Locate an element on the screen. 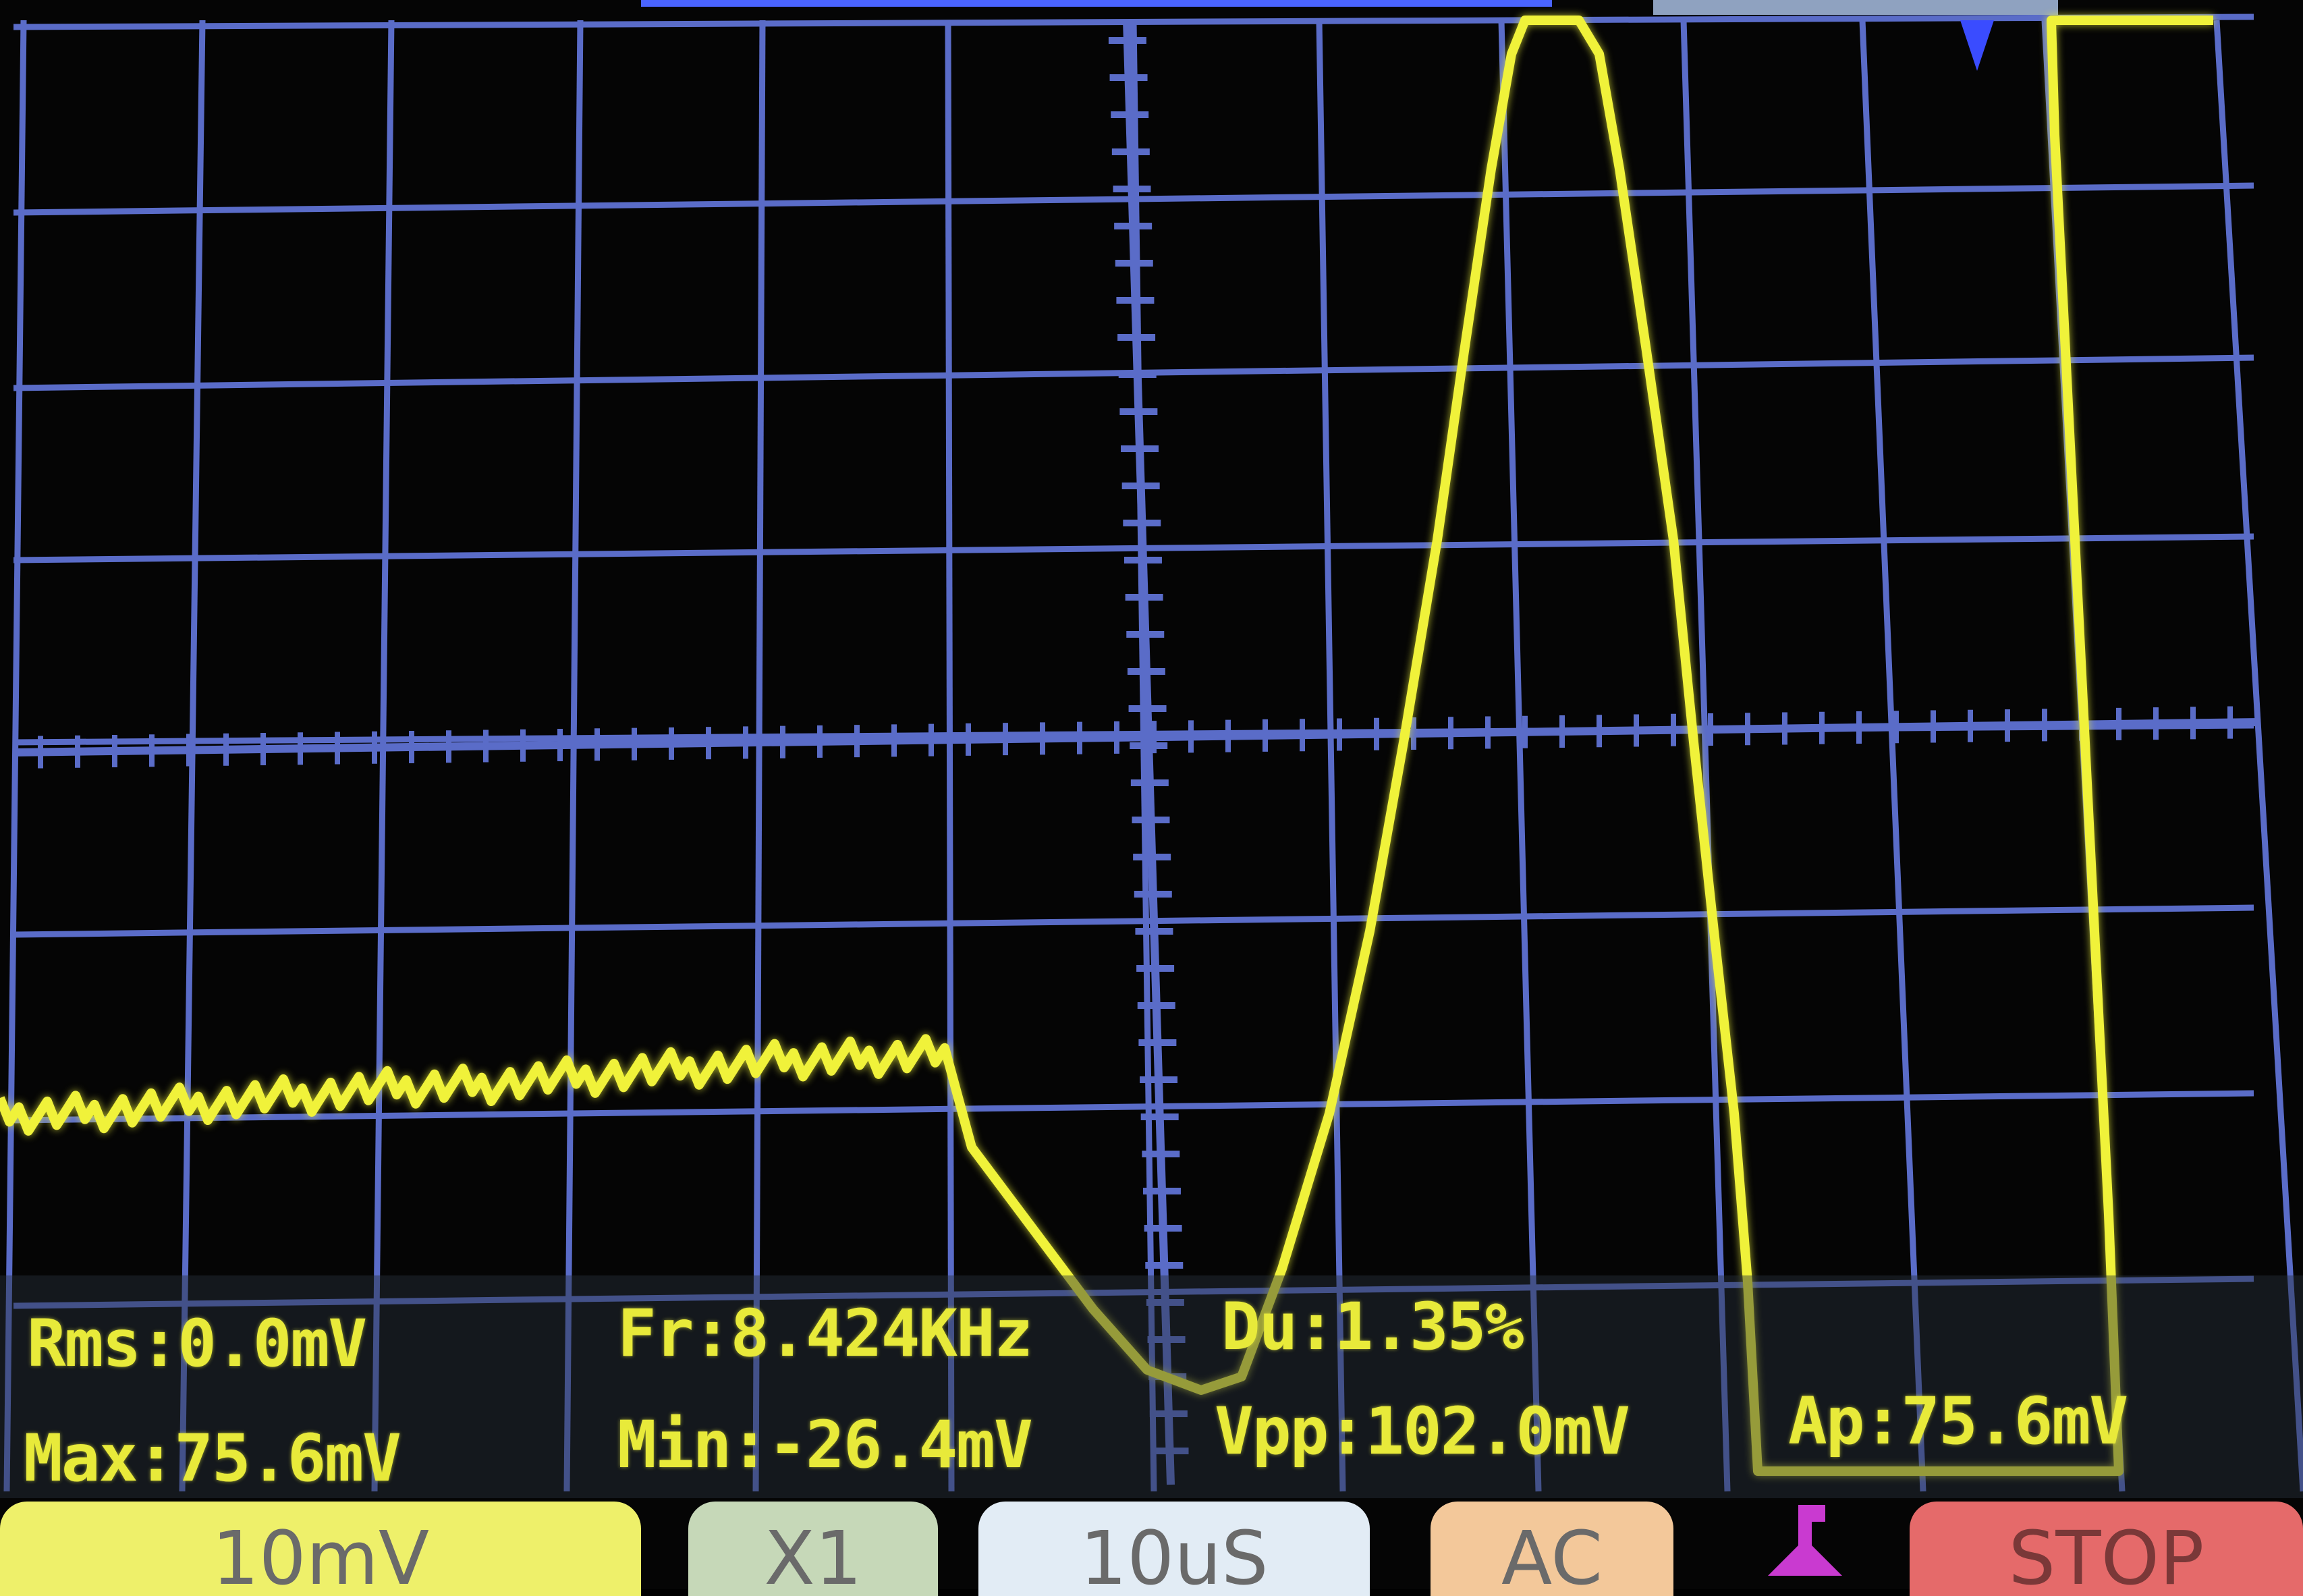 Image resolution: width=2303 pixels, height=1596 pixels. trigger-marker-icon is located at coordinates (1977, 45).